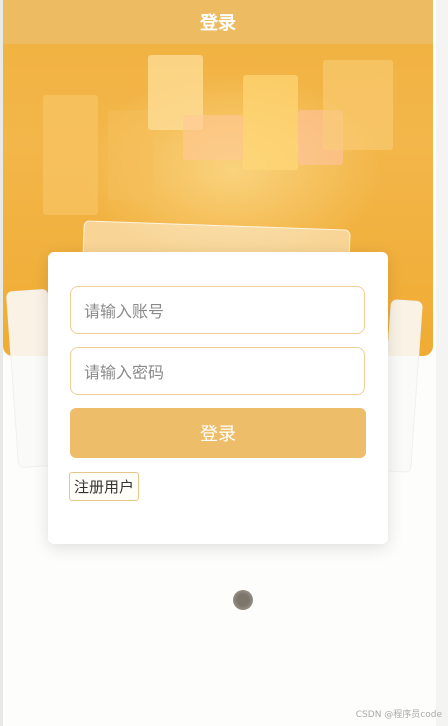  What do you see at coordinates (217, 371) in the screenshot?
I see `password-input: 请输入密码` at bounding box center [217, 371].